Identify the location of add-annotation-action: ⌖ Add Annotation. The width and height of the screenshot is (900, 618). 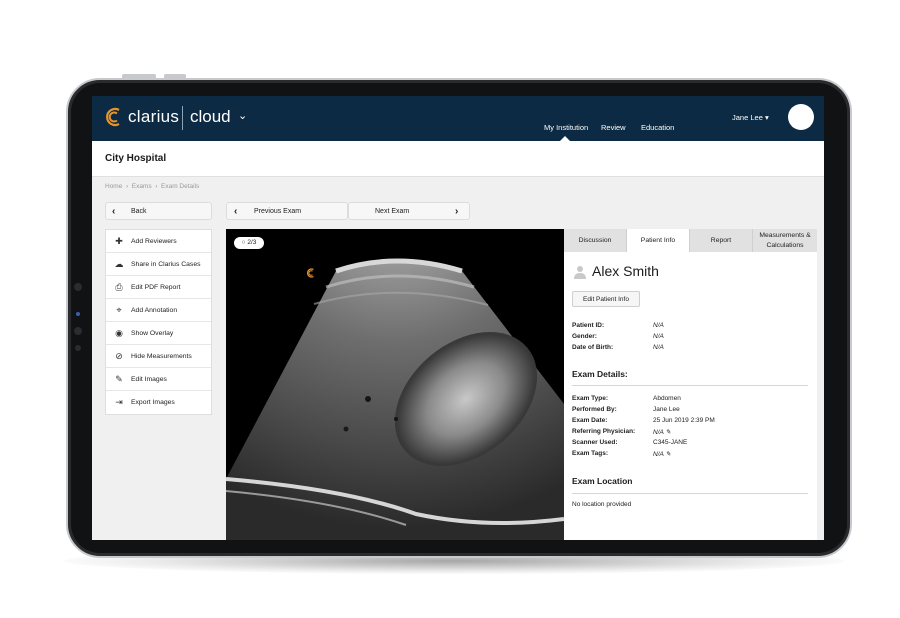
(158, 310).